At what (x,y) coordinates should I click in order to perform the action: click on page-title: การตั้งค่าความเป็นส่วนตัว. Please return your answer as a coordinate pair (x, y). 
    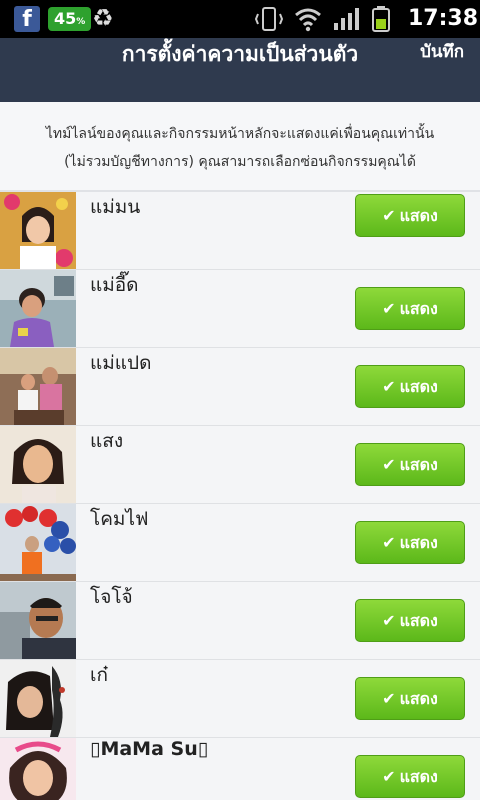
    Looking at the image, I should click on (240, 54).